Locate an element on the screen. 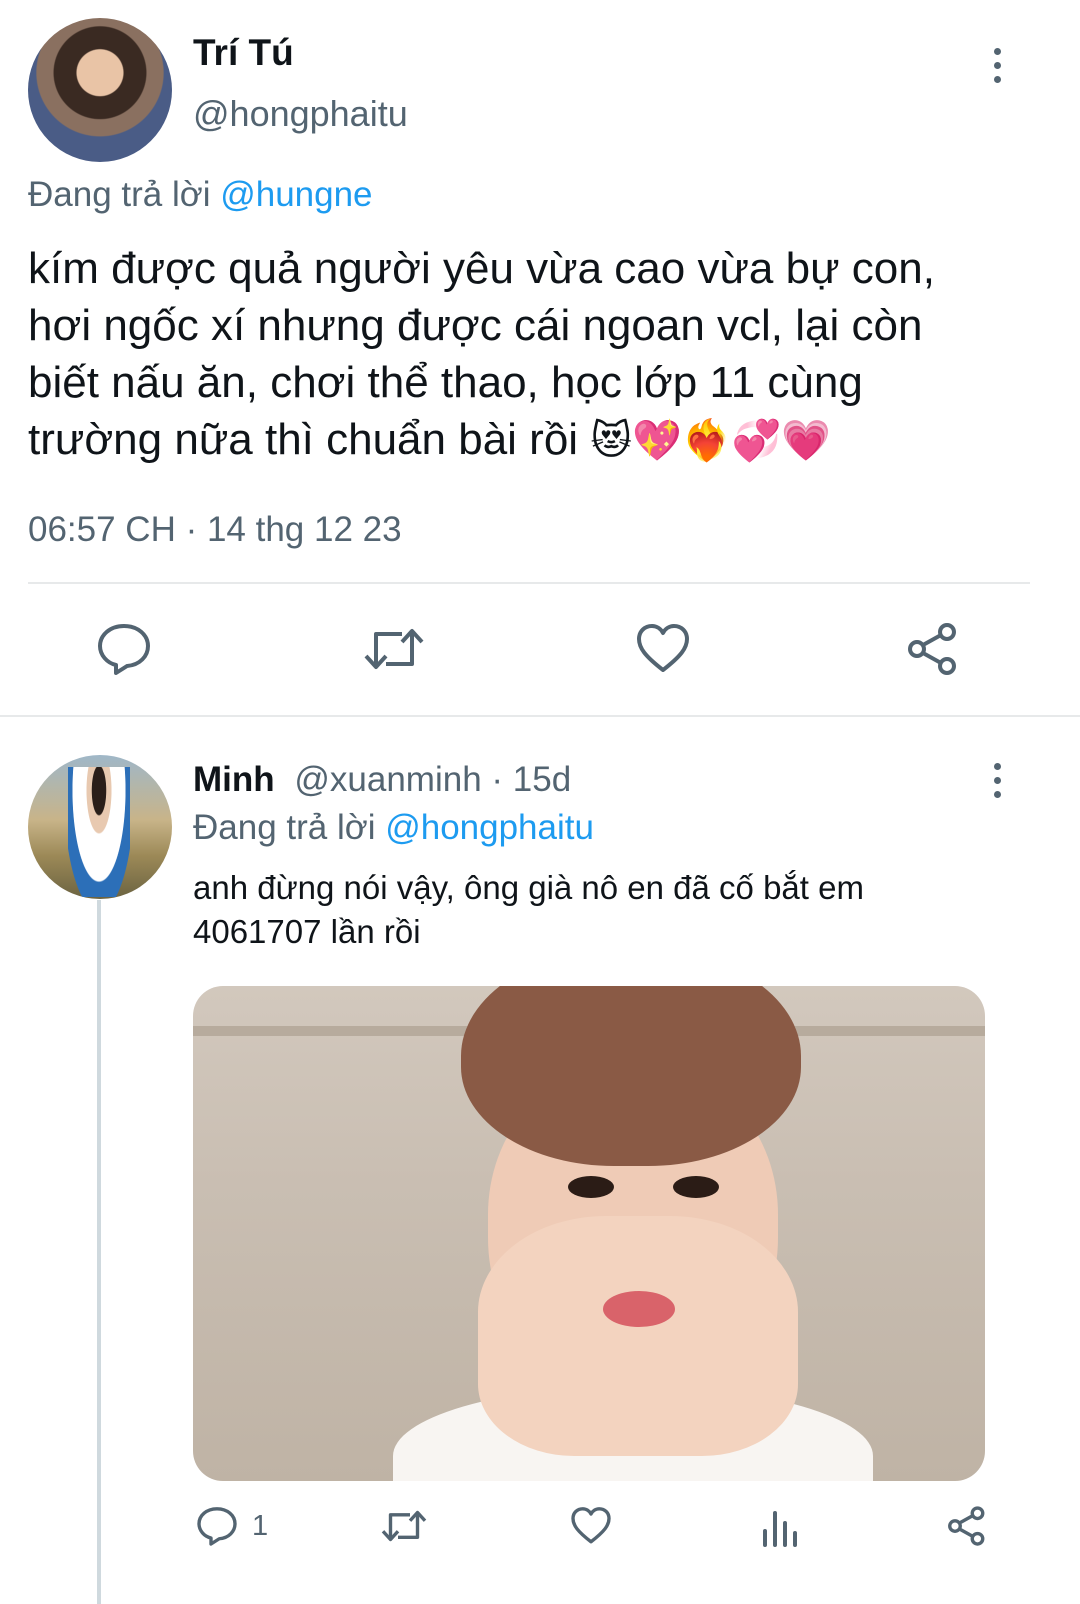 This screenshot has width=1080, height=1604. reply-button is located at coordinates (124, 649).